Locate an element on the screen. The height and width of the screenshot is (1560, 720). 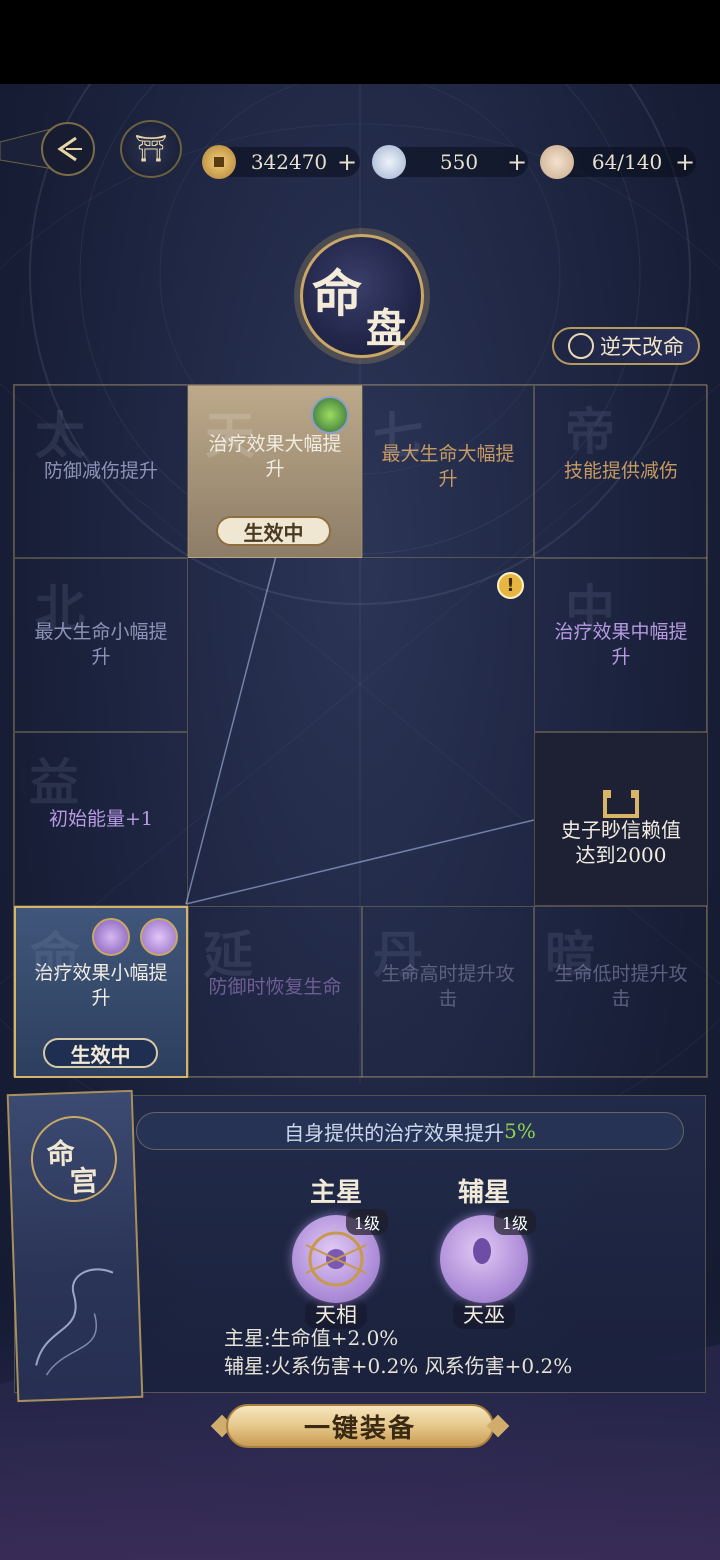
main-star-stat: 主星:生命值+2.0% is located at coordinates (311, 1338).